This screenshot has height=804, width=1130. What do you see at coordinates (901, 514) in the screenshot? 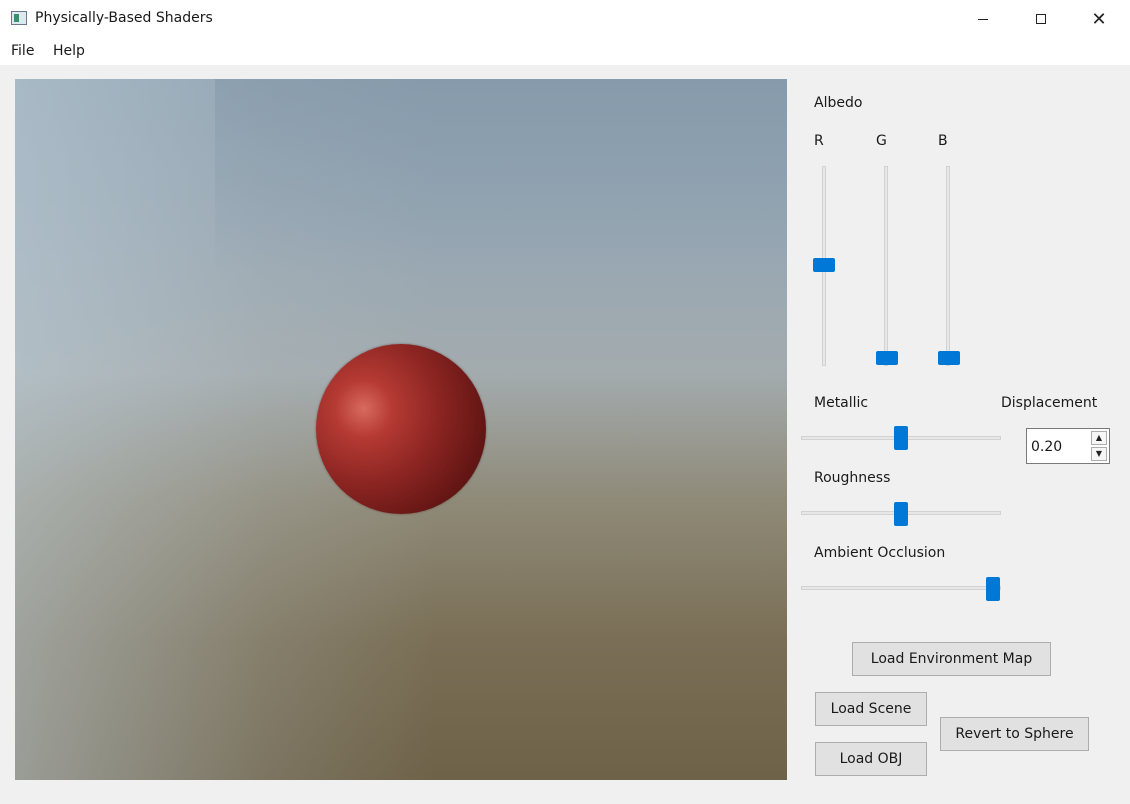
I see `roughness-slider-thumb` at bounding box center [901, 514].